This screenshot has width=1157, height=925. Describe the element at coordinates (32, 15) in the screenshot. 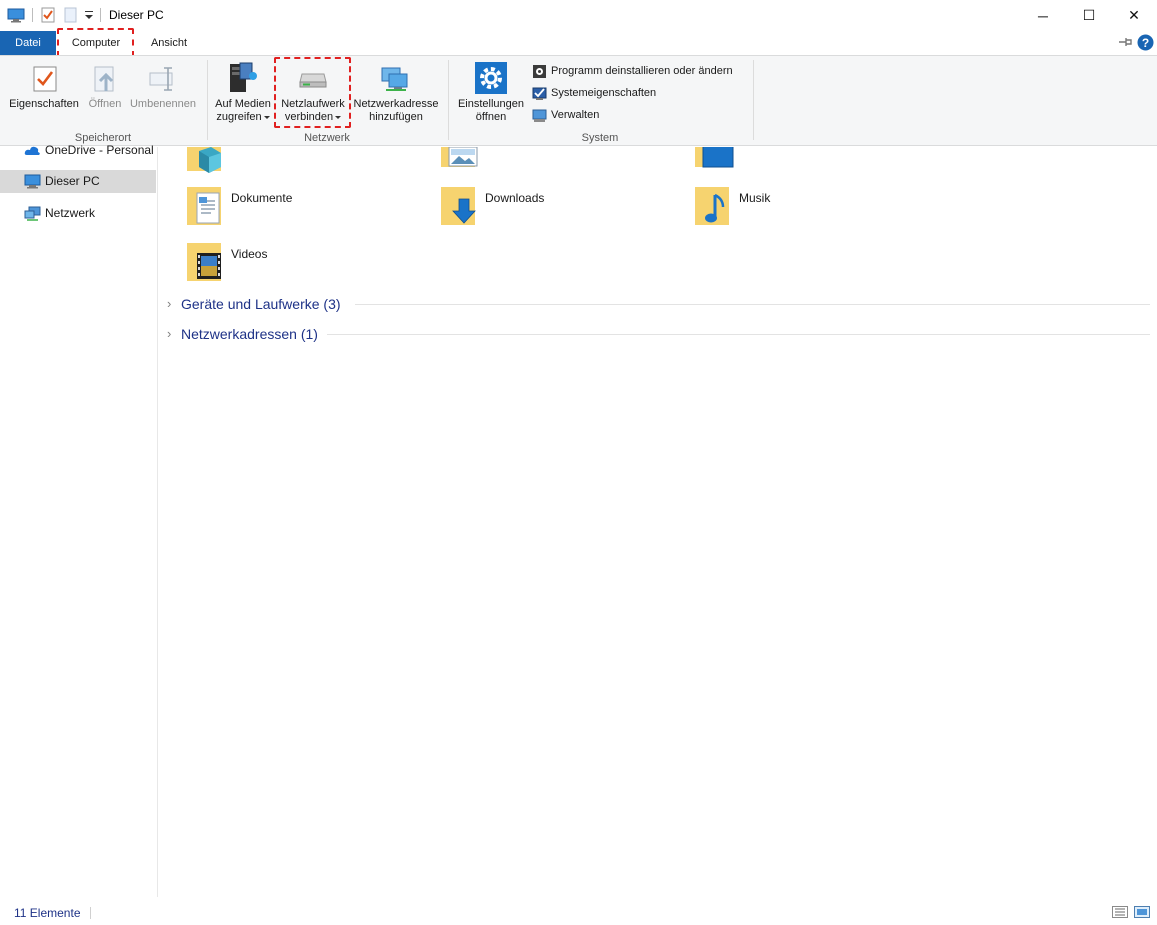

I see `quick-access-separator` at that location.